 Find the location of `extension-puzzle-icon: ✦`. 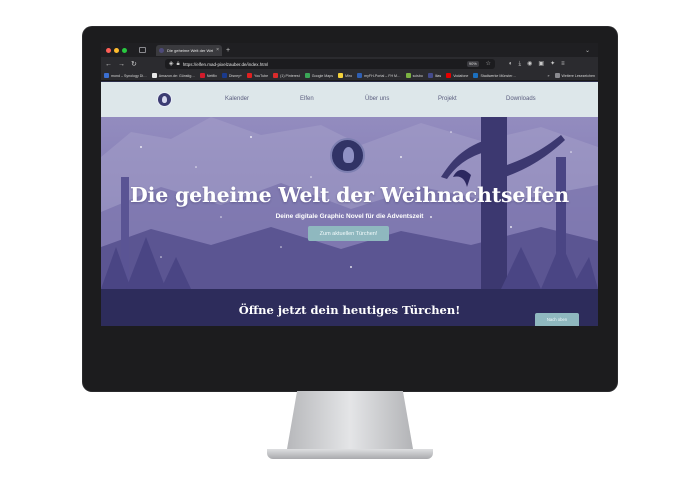

extension-puzzle-icon: ✦ is located at coordinates (552, 64).